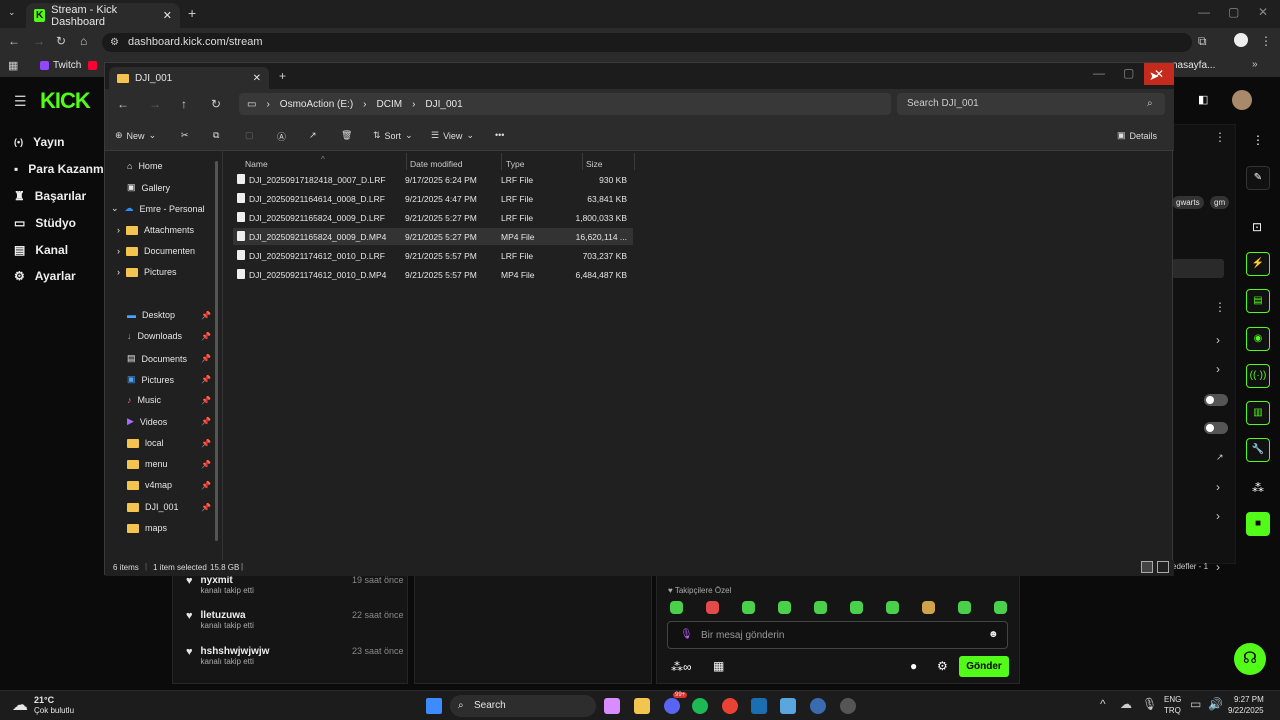  I want to click on spotify-icon, so click(700, 706).